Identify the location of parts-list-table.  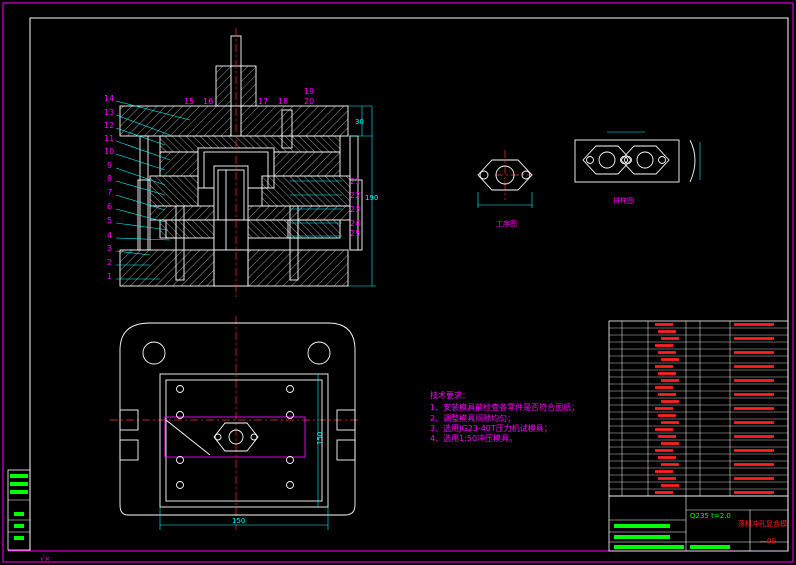
(698, 408).